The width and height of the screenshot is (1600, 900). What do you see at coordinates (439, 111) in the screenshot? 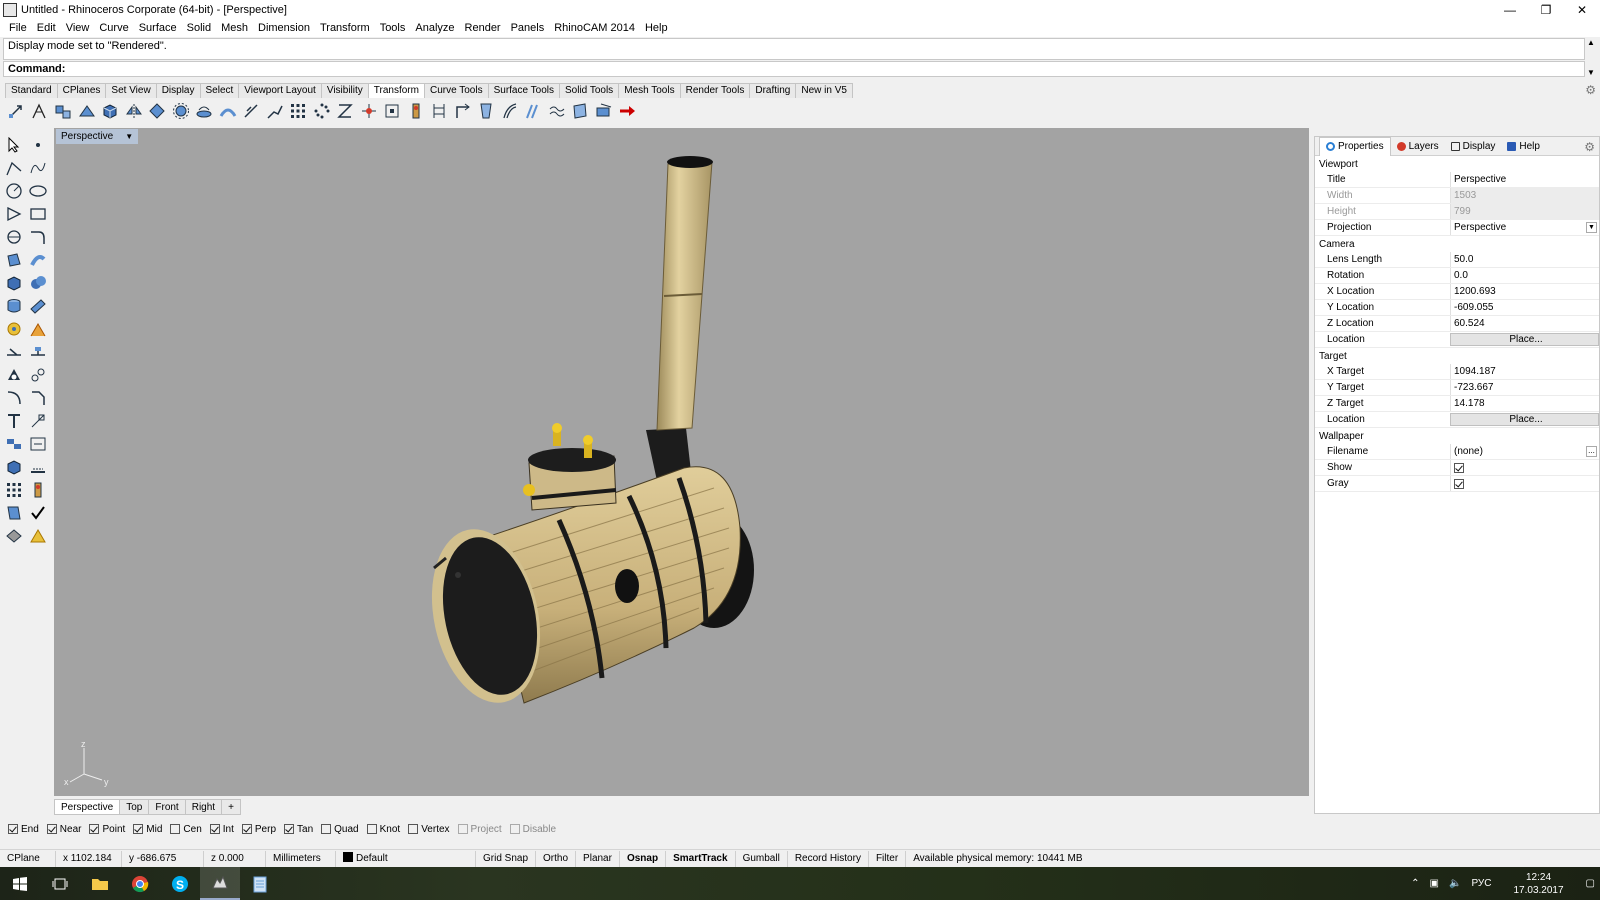
I see `shear-icon` at bounding box center [439, 111].